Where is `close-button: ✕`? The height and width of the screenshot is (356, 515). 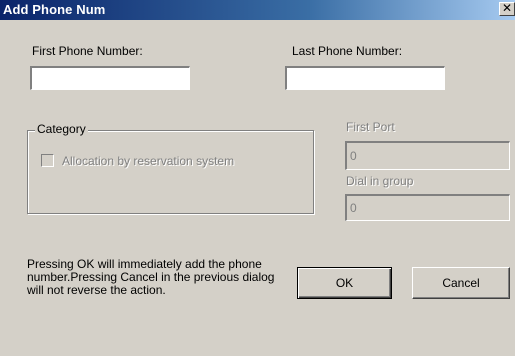 close-button: ✕ is located at coordinates (507, 9).